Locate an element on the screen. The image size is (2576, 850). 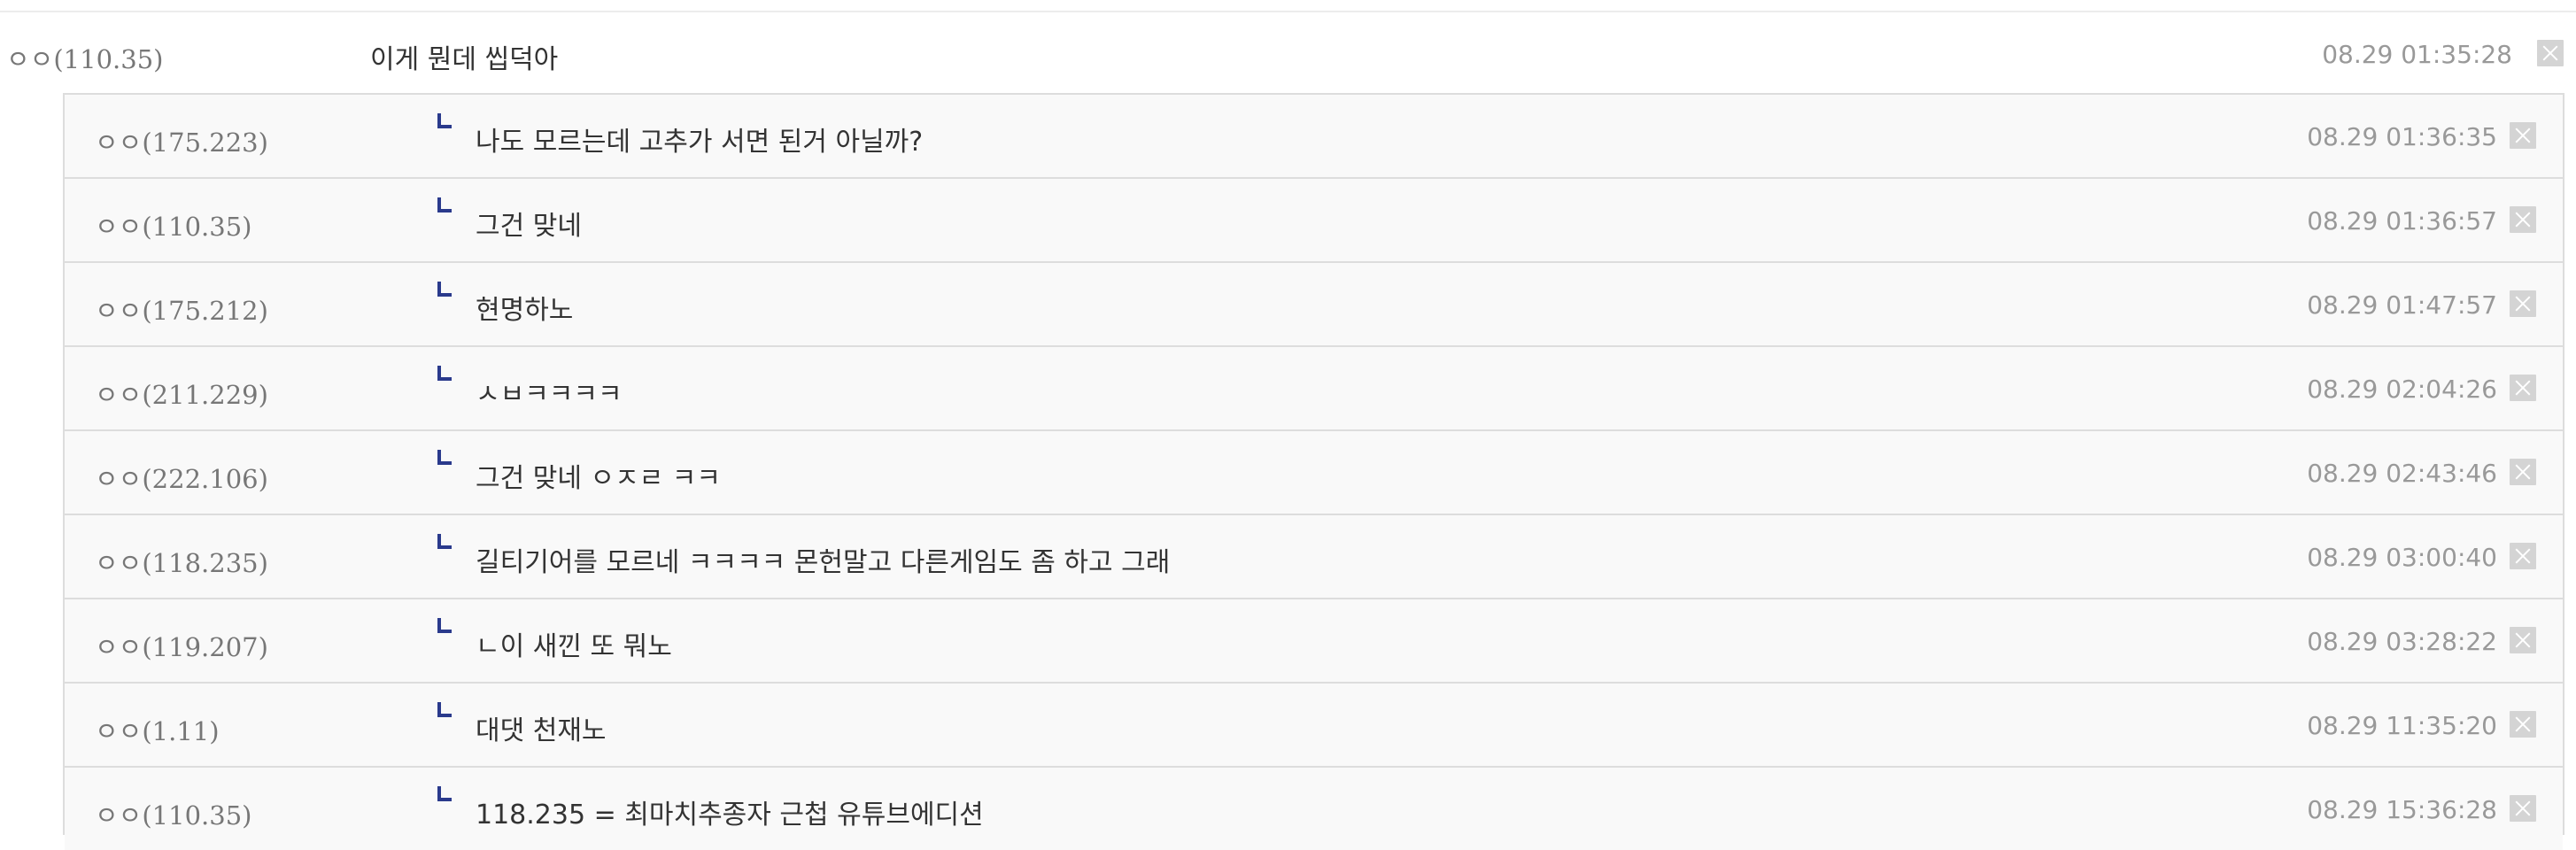
reply-row: ㅇㅇ(175.212) 현명하노 08.29 01:47:57 is located at coordinates (1314, 305).